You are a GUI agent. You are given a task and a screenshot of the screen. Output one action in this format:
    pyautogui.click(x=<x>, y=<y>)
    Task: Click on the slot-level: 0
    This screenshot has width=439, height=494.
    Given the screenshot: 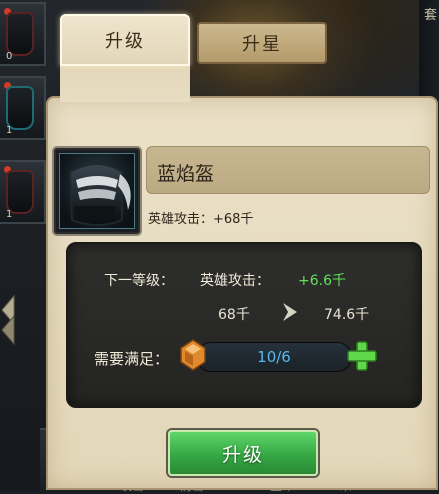 What is the action you would take?
    pyautogui.click(x=9, y=56)
    